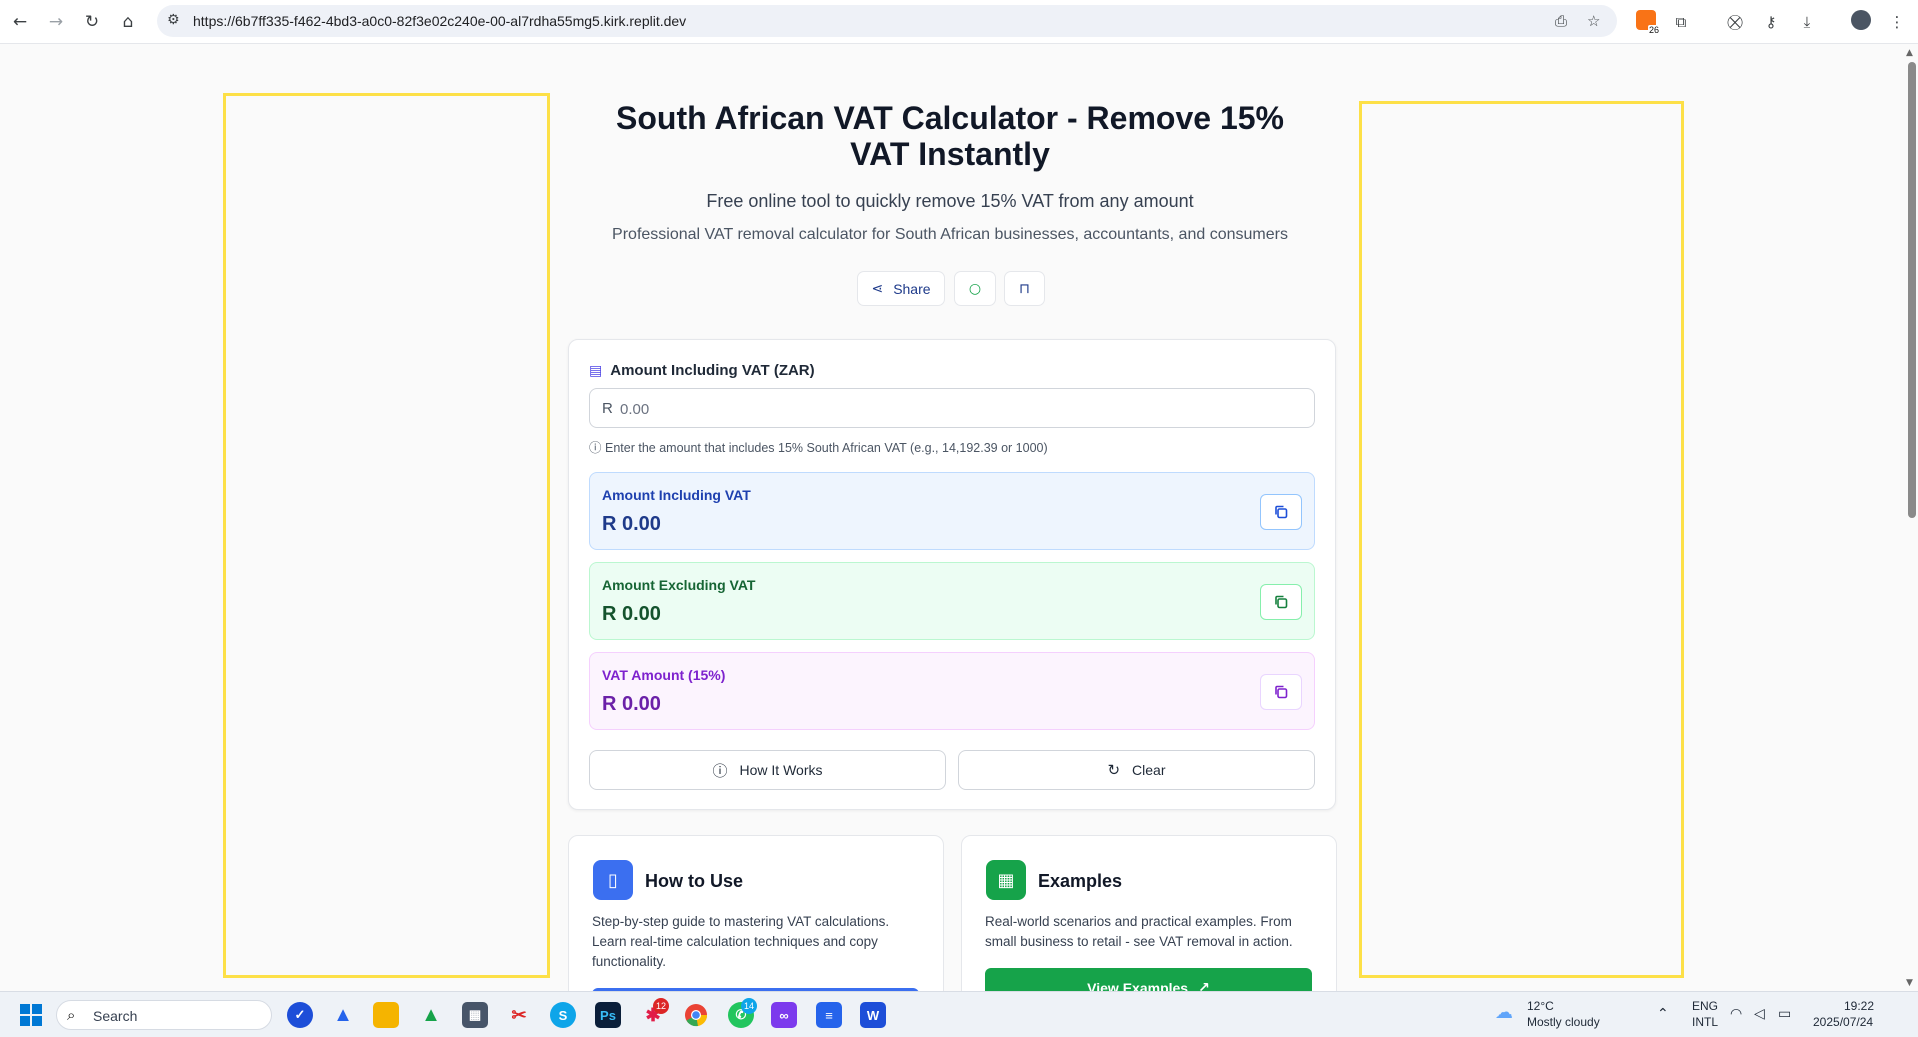 The height and width of the screenshot is (1037, 1918). I want to click on amount-input, so click(960, 409).